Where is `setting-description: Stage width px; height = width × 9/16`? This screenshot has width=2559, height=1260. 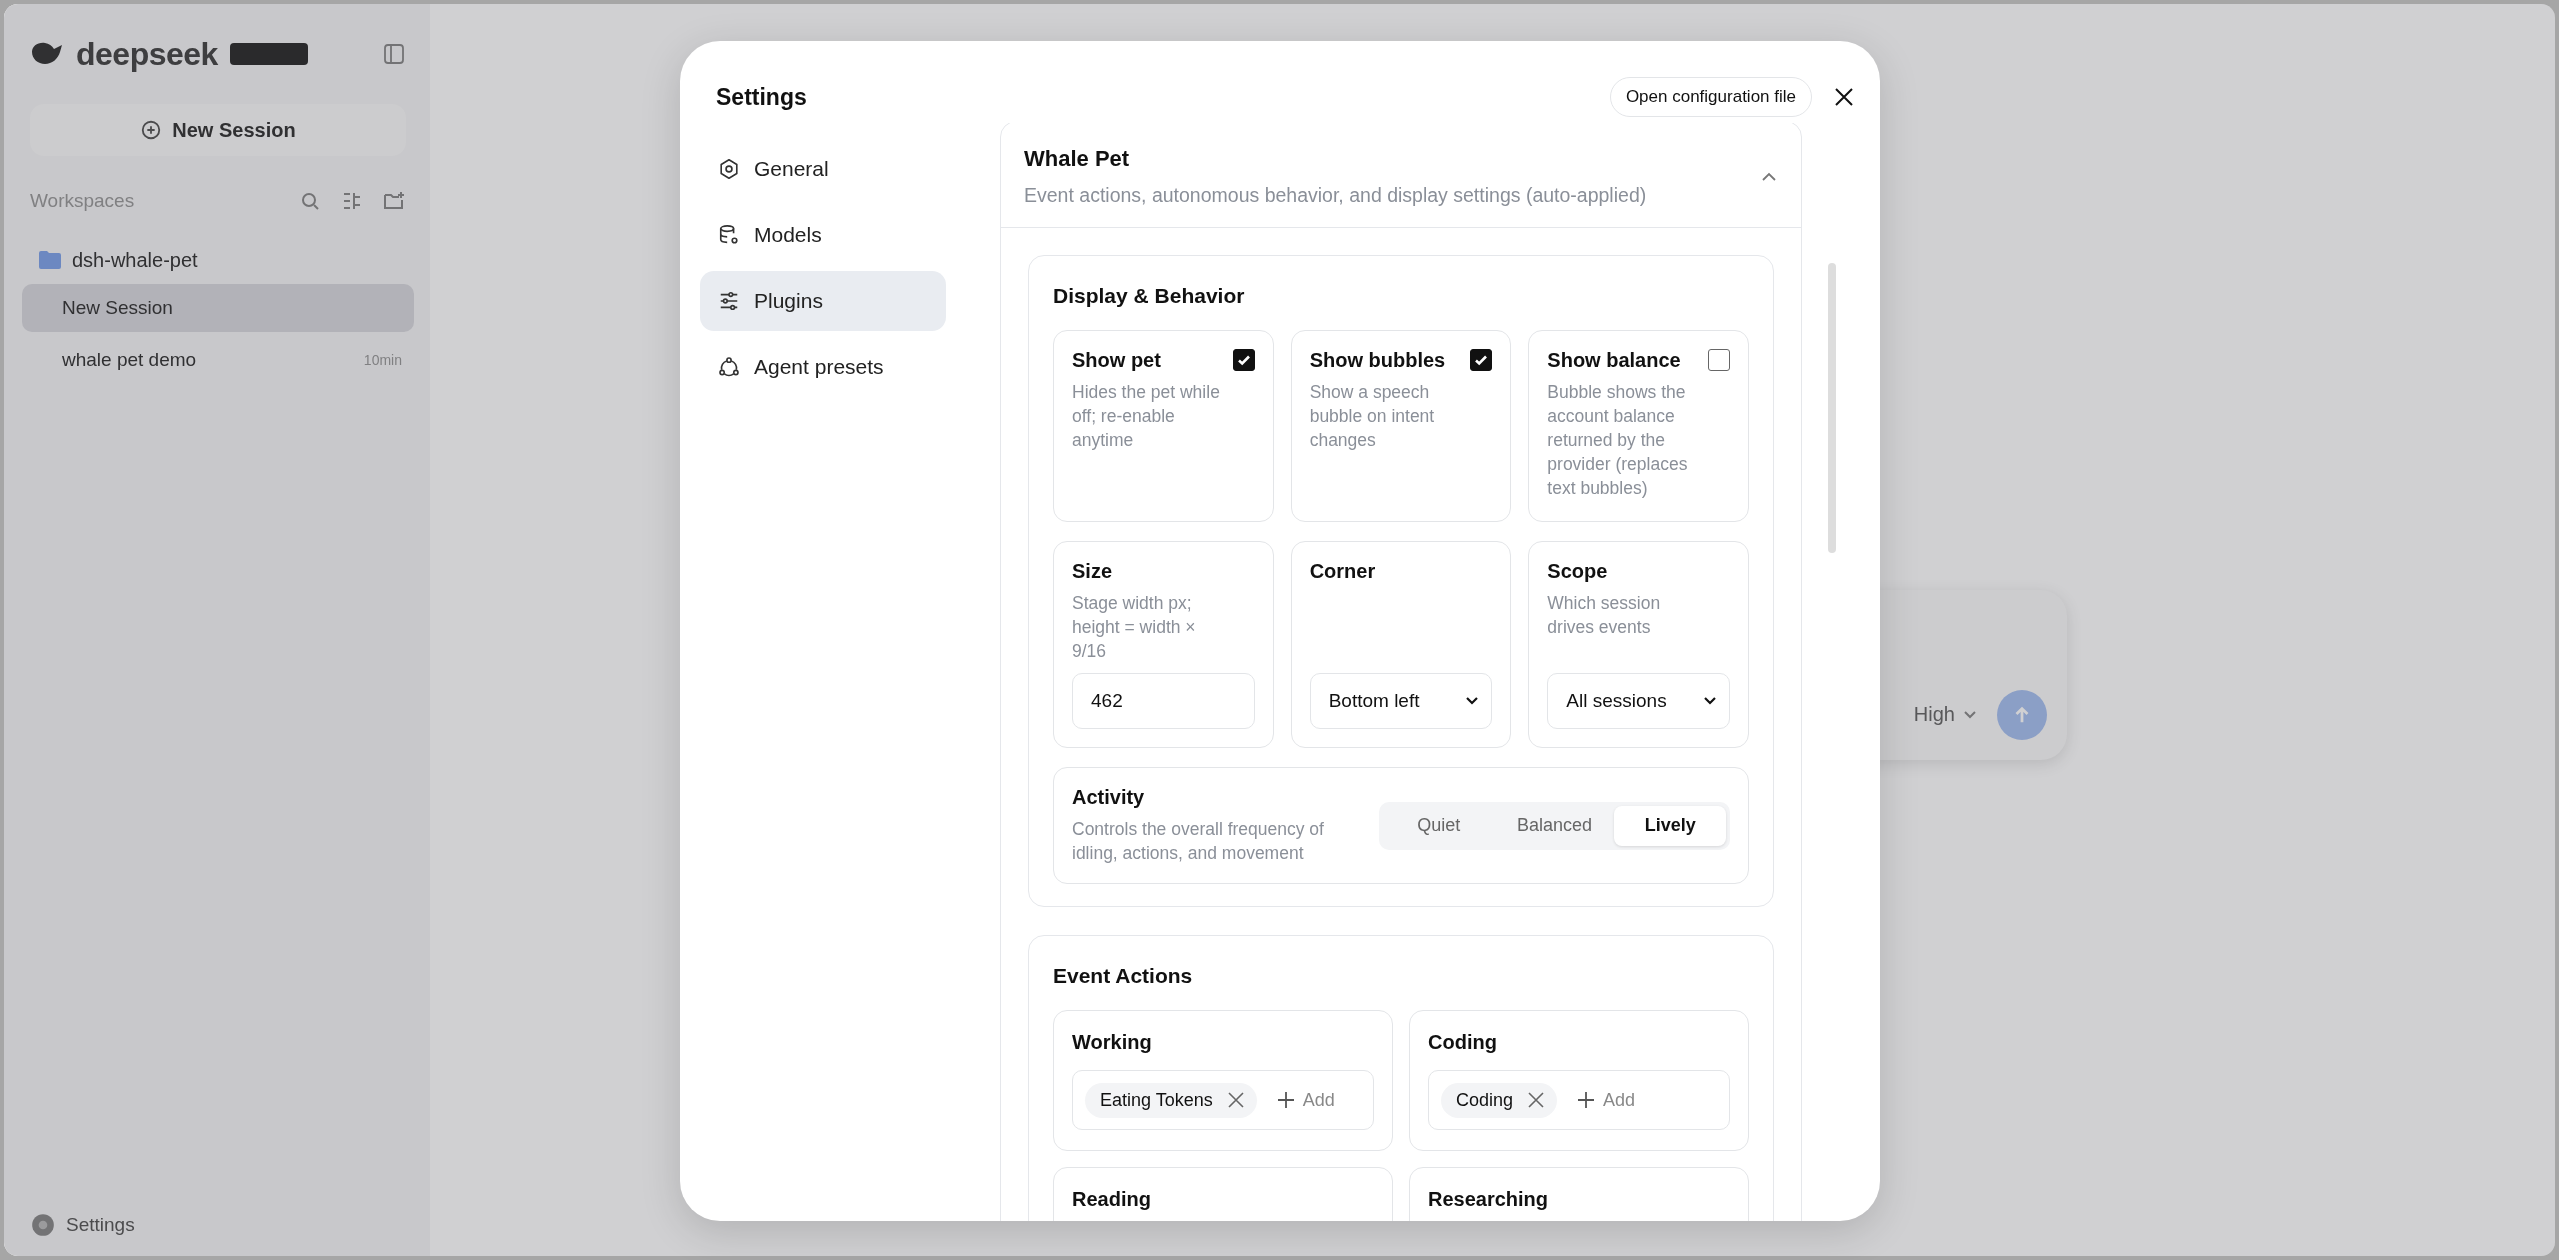 setting-description: Stage width px; height = width × 9/16 is located at coordinates (1134, 627).